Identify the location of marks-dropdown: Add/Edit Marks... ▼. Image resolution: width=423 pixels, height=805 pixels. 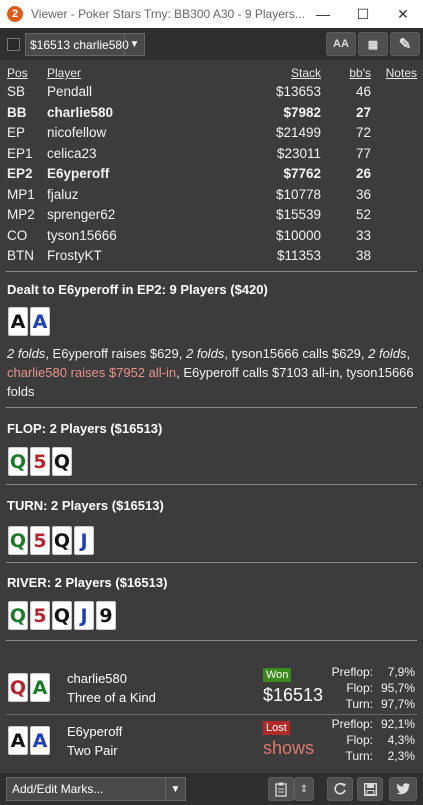
(96, 789).